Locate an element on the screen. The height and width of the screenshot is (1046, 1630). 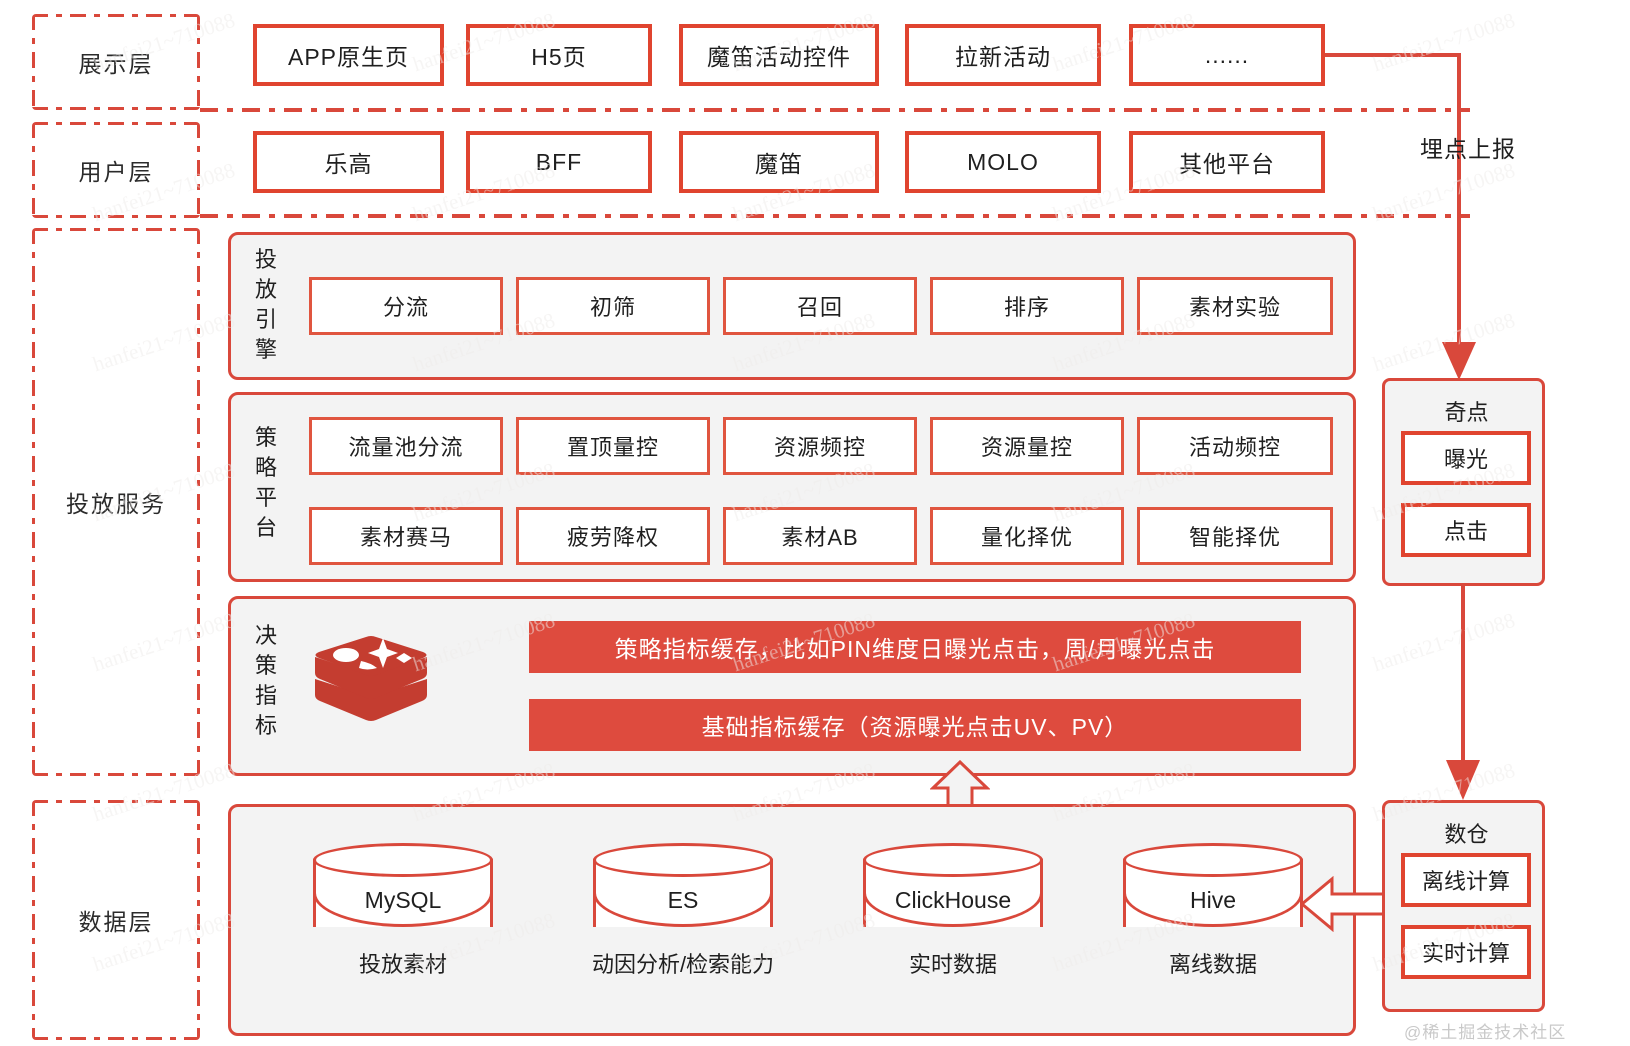
connector-tracking-horizontal is located at coordinates (1393, 55).